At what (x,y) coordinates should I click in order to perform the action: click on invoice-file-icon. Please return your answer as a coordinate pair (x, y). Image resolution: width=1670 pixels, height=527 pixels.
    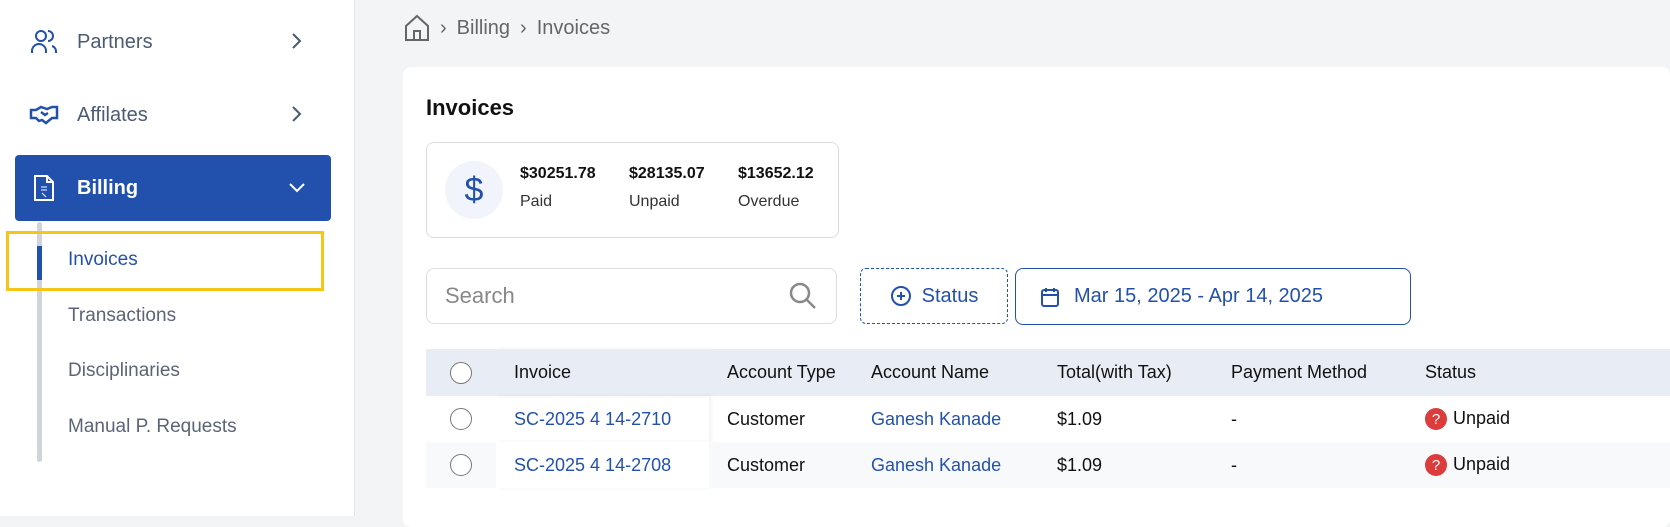
    Looking at the image, I should click on (44, 188).